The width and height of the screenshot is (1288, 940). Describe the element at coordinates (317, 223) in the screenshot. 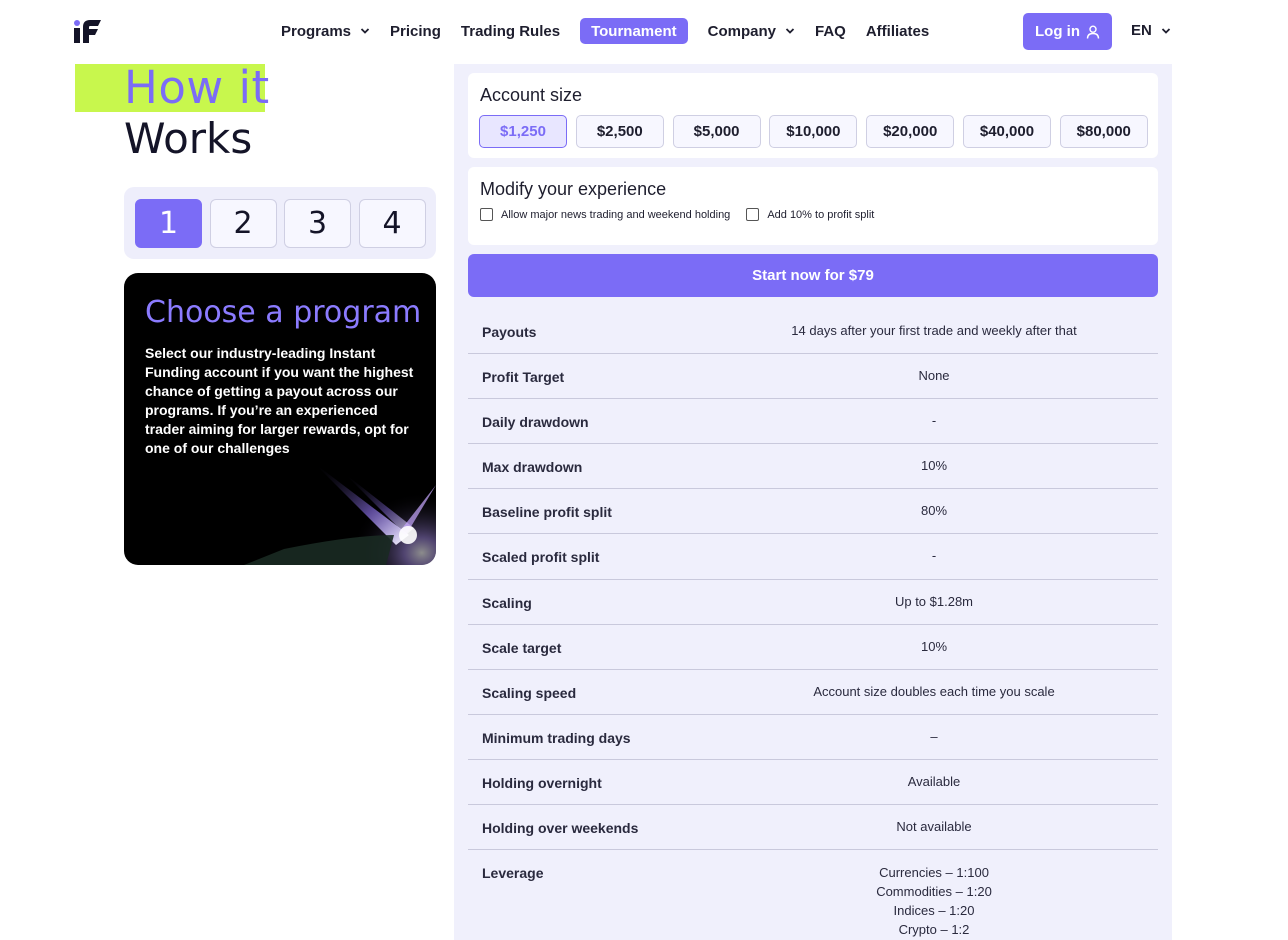

I see `step-button-3: 3` at that location.